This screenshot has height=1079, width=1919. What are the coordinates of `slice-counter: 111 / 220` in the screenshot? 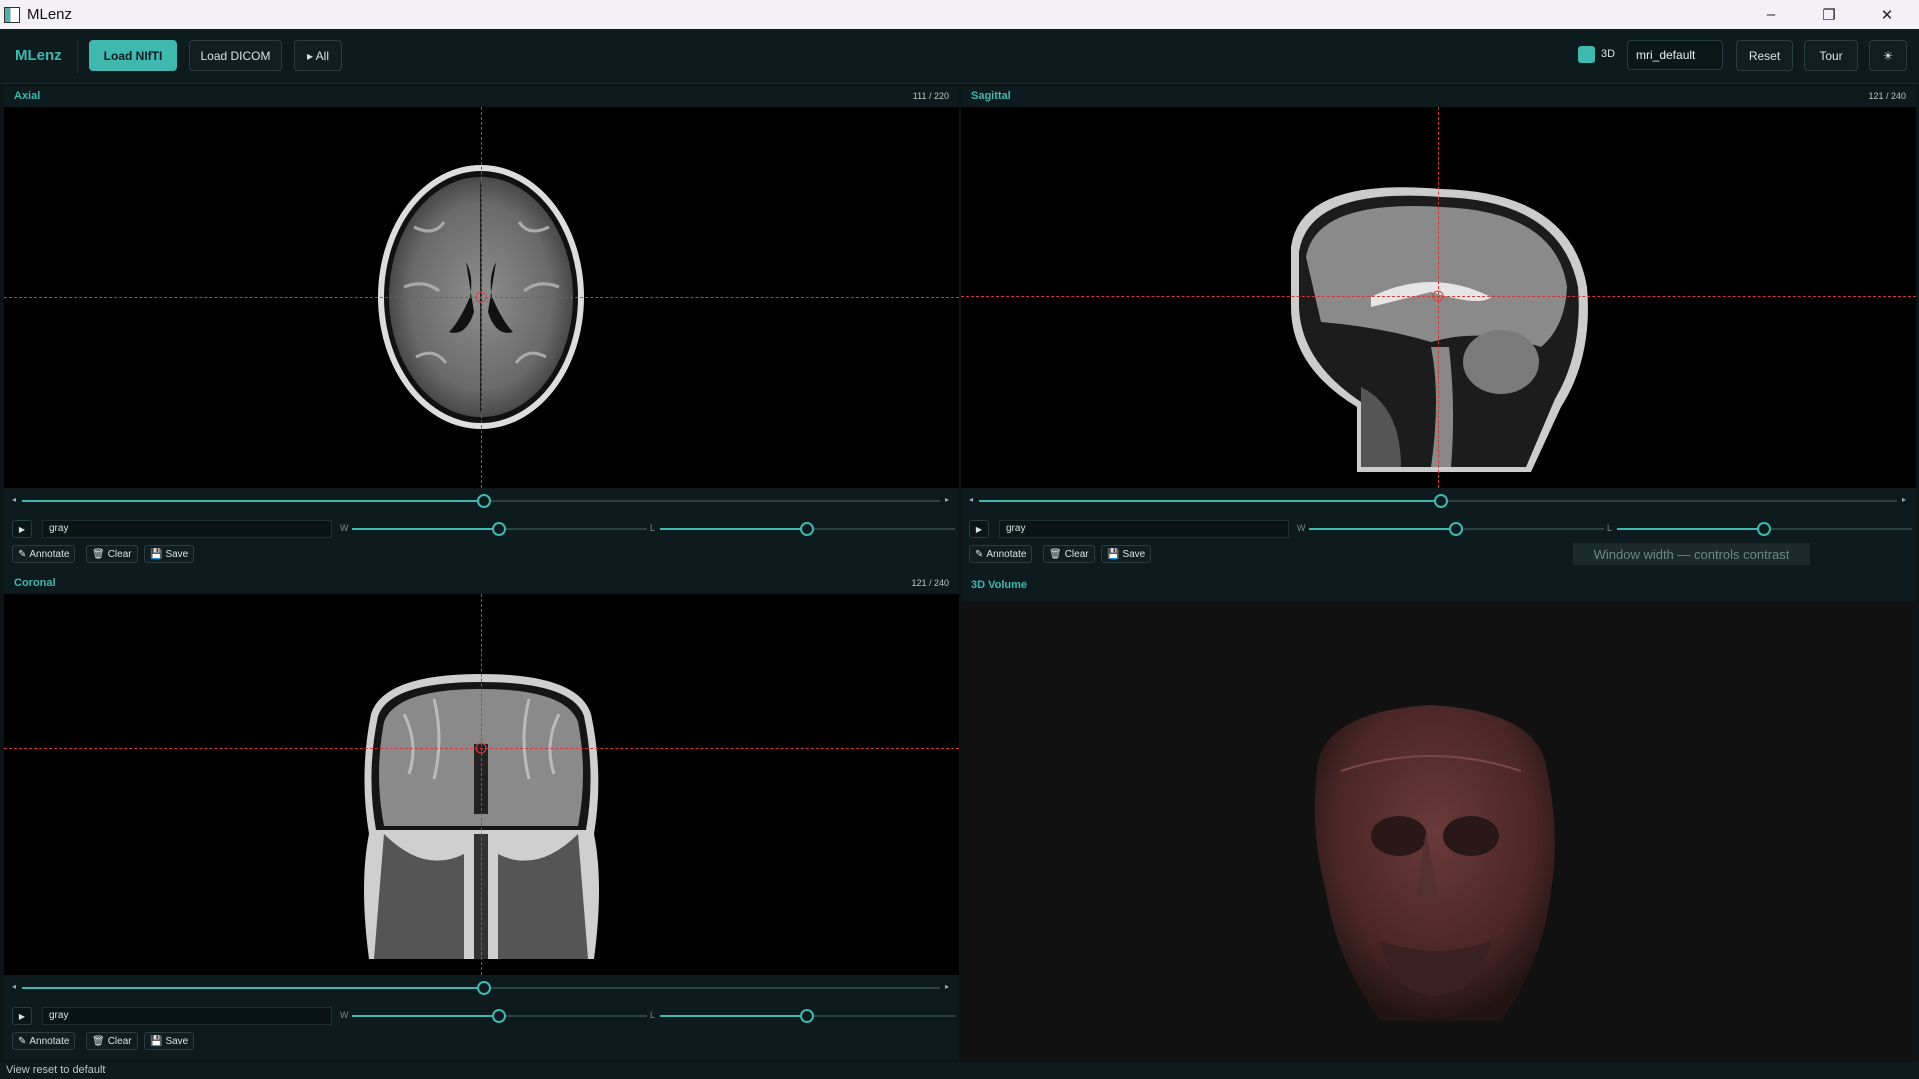 It's located at (930, 96).